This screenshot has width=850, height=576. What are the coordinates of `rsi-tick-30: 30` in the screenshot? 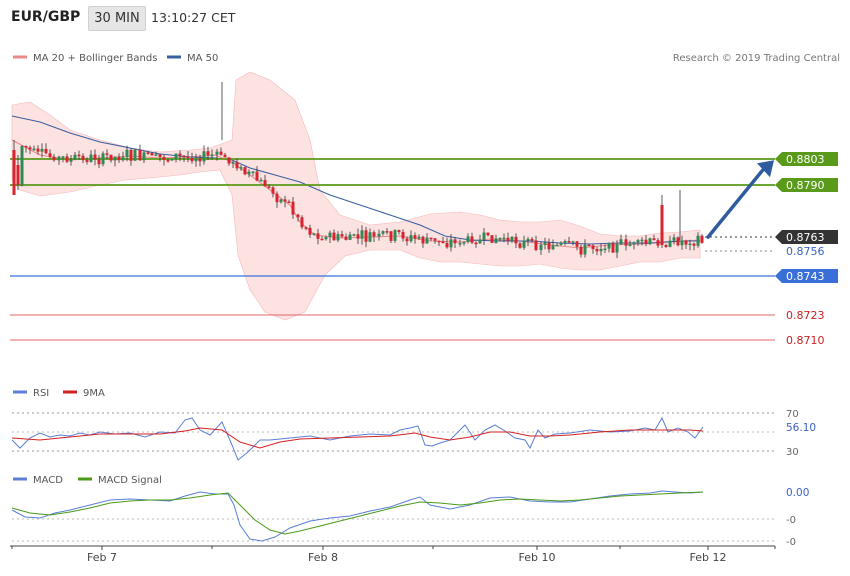 It's located at (792, 452).